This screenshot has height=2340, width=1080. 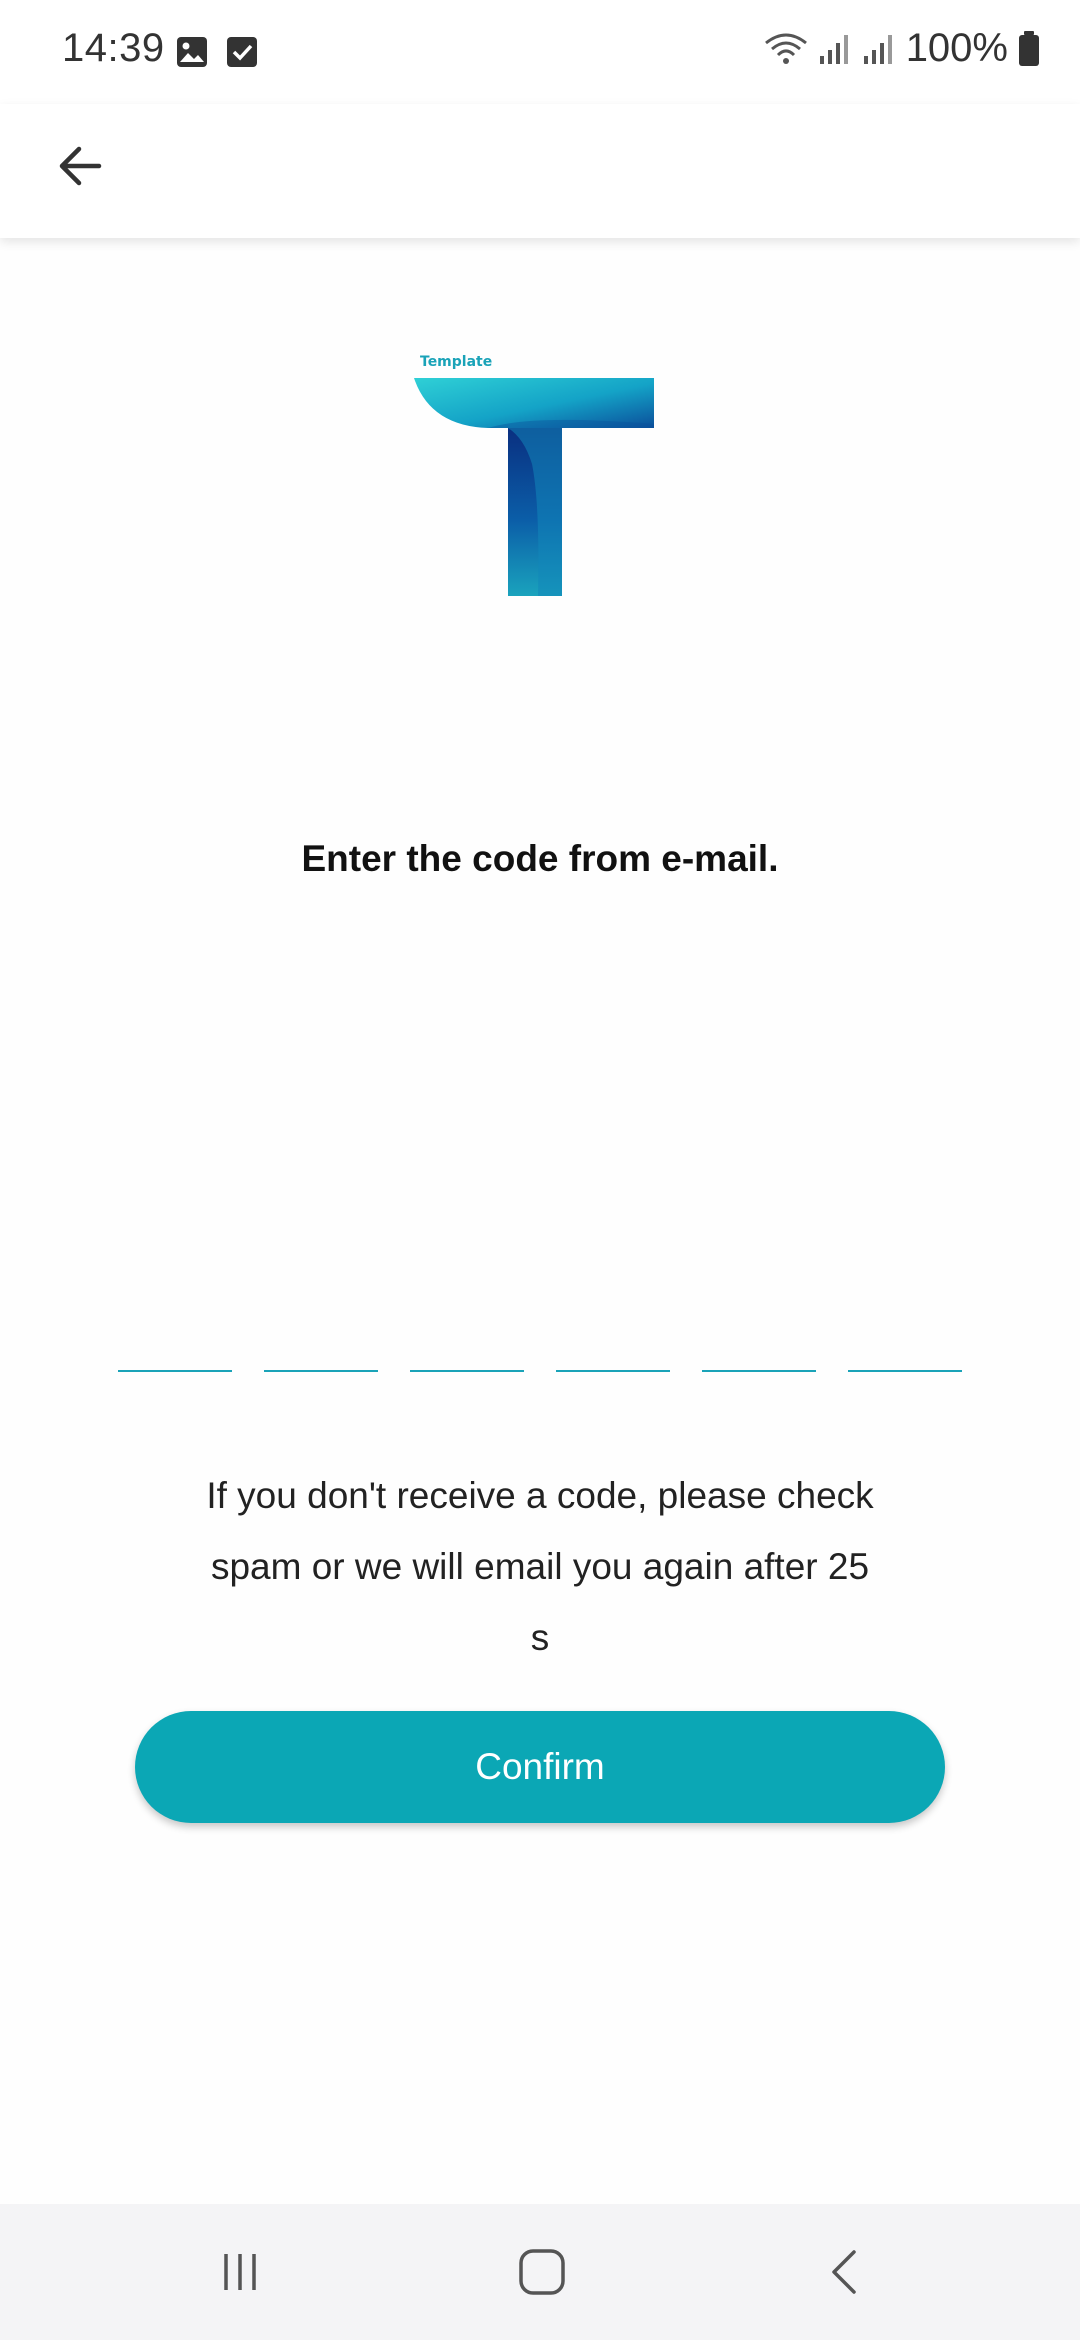 I want to click on back-icon, so click(x=844, y=2272).